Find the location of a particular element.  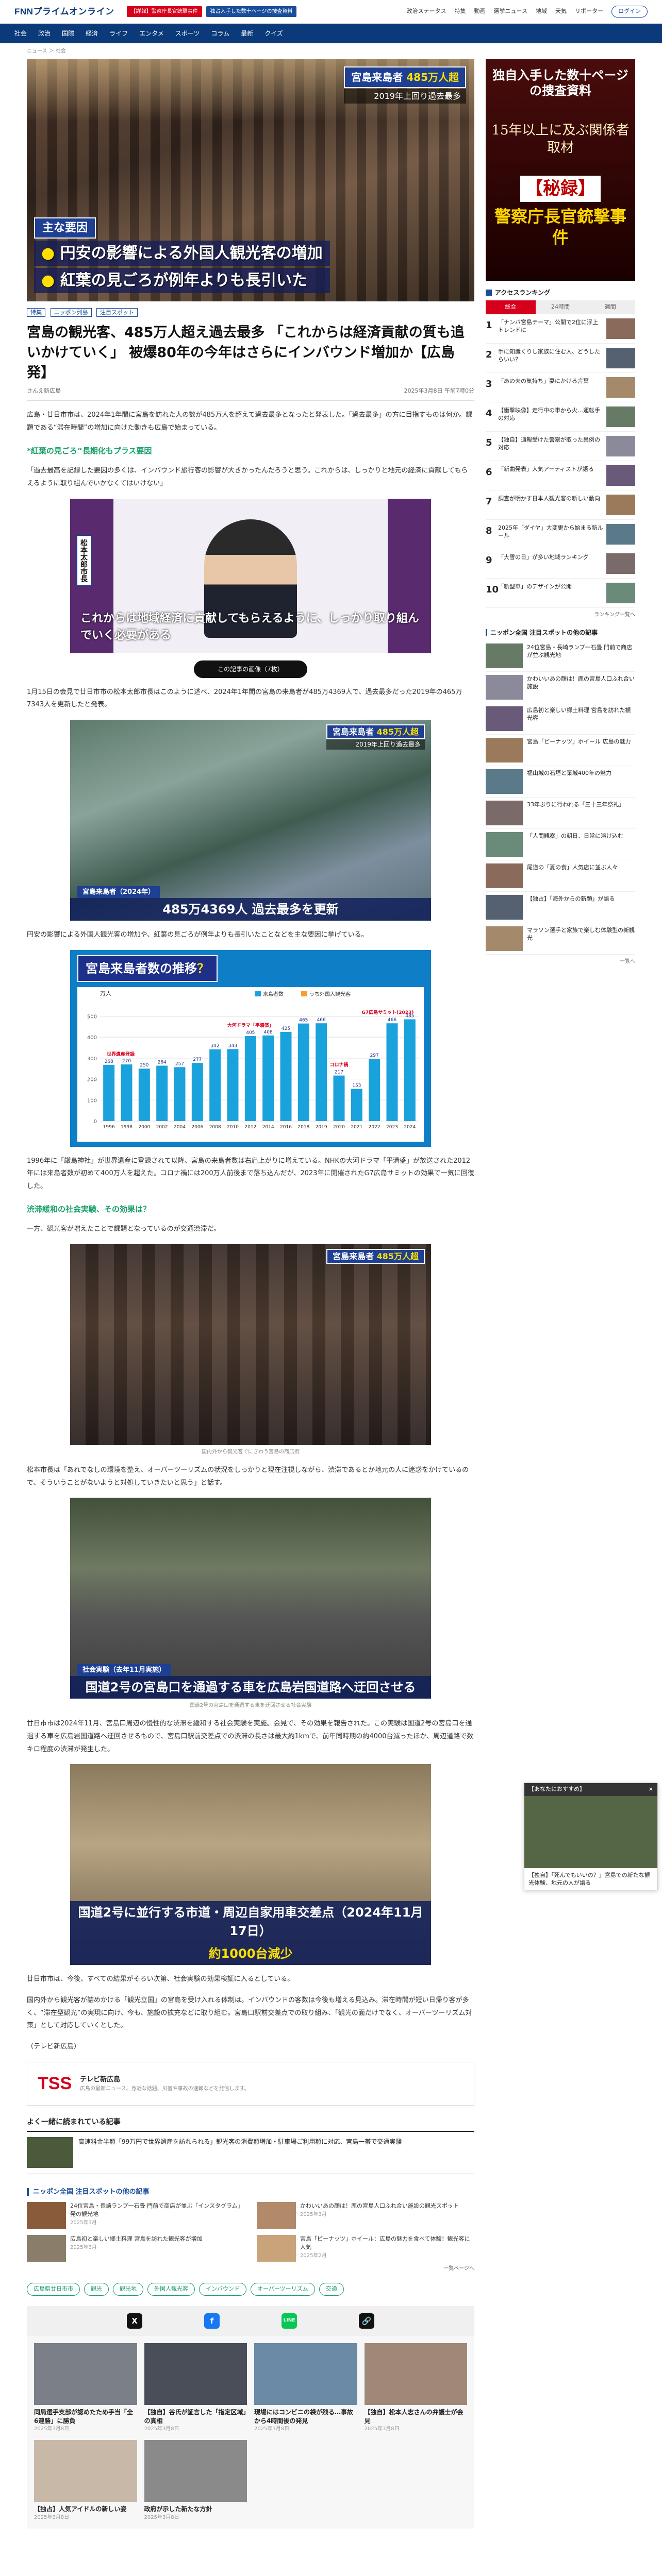

thumbnail is located at coordinates (620, 357).